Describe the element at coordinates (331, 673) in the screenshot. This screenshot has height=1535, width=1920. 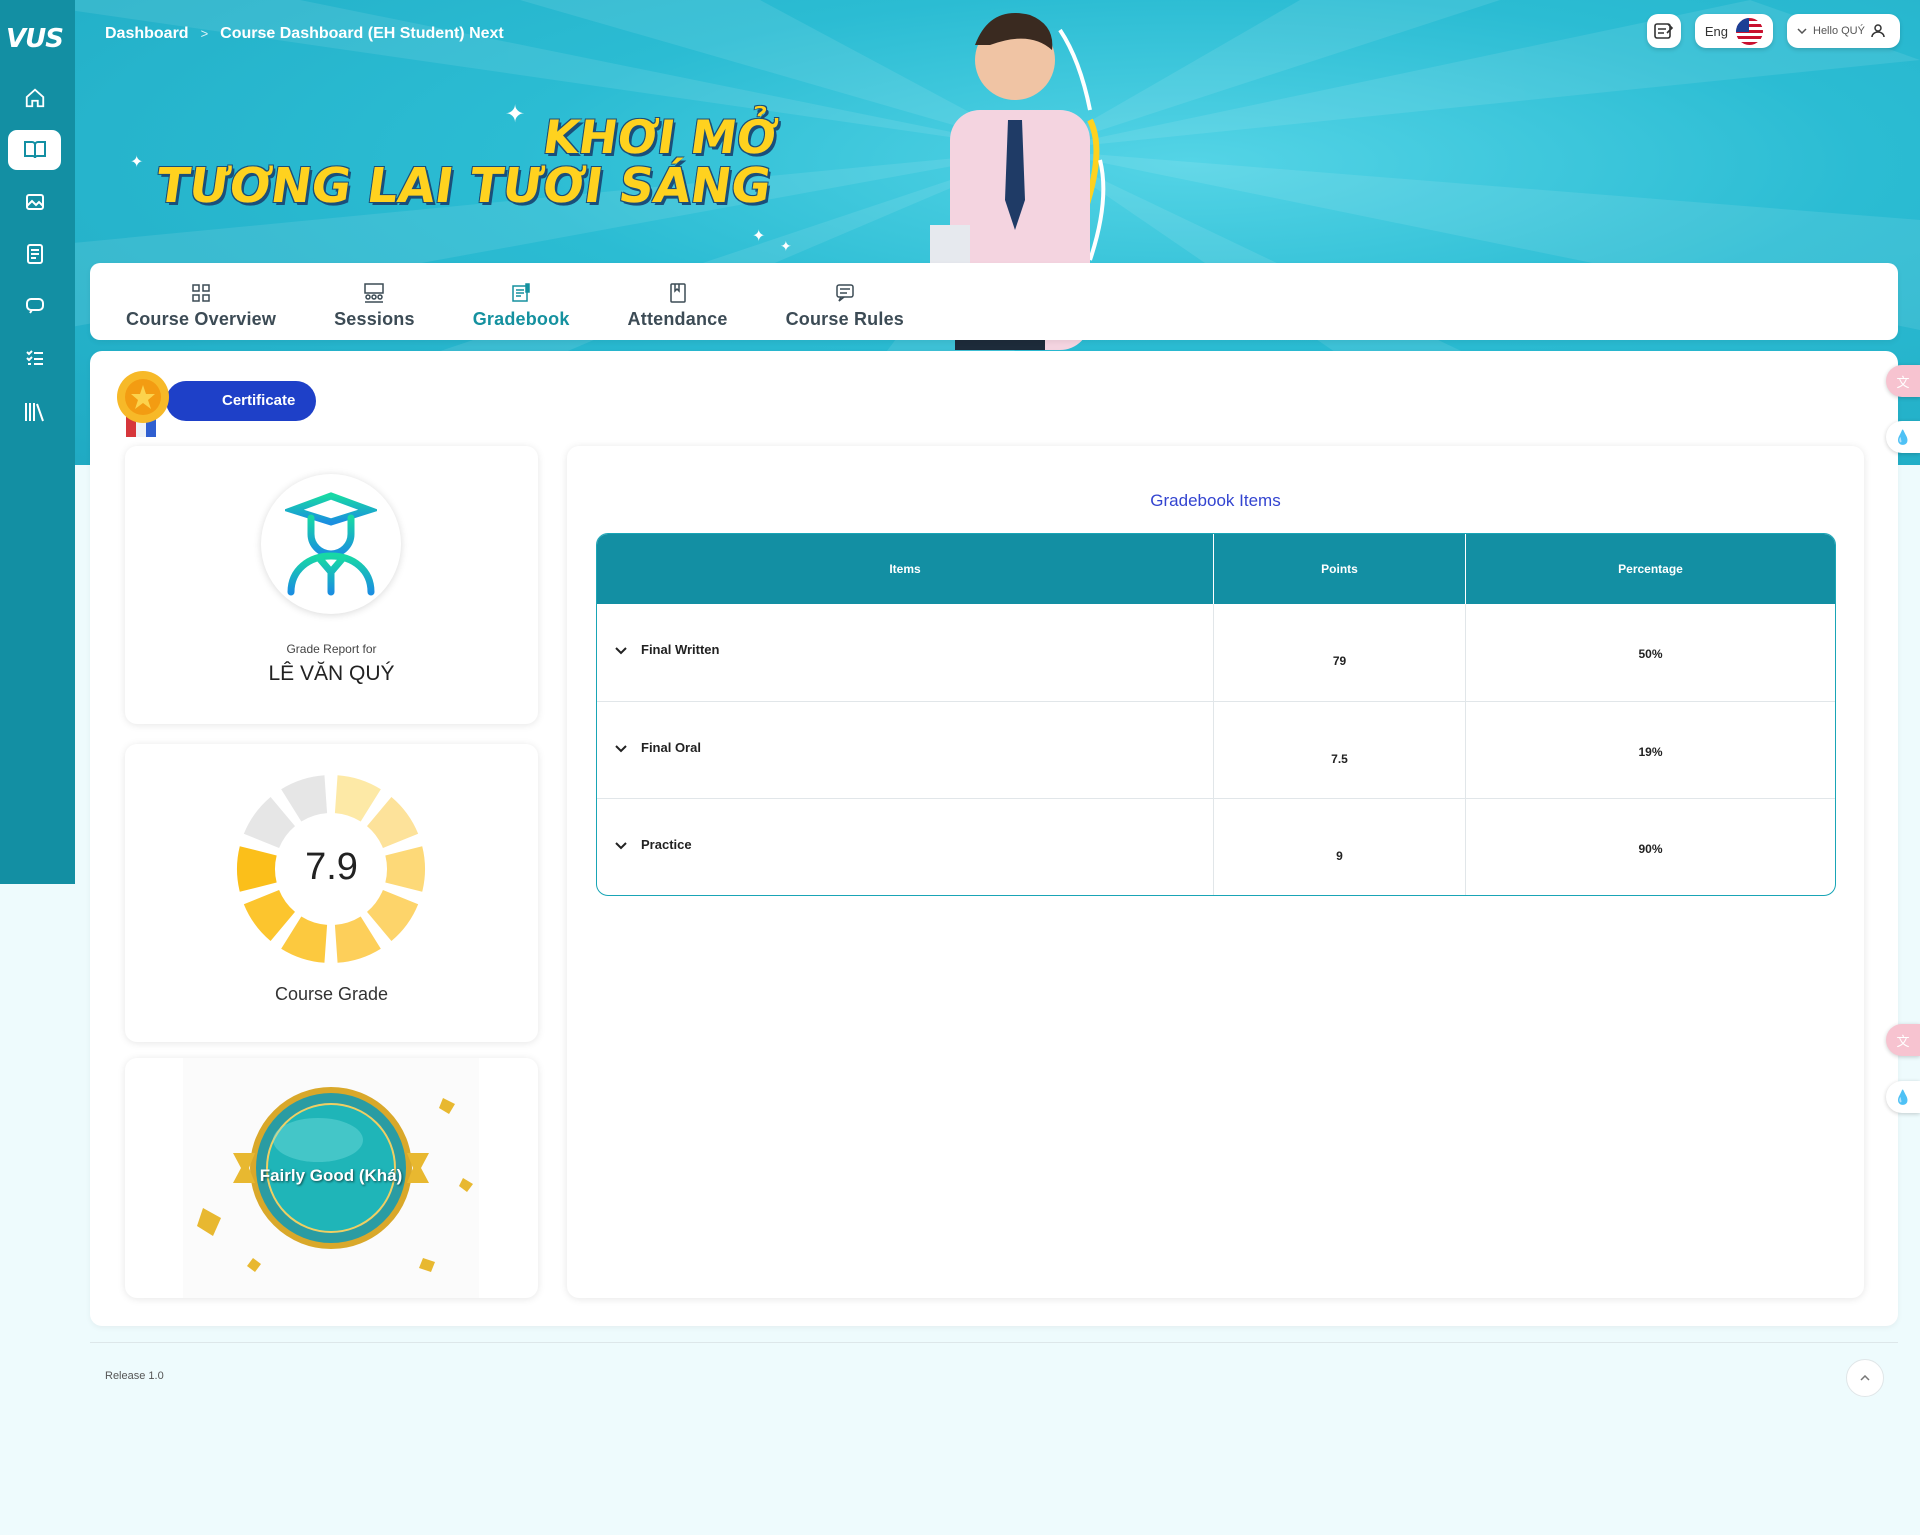
I see `student-name: LÊ VĂN QUÝ` at that location.